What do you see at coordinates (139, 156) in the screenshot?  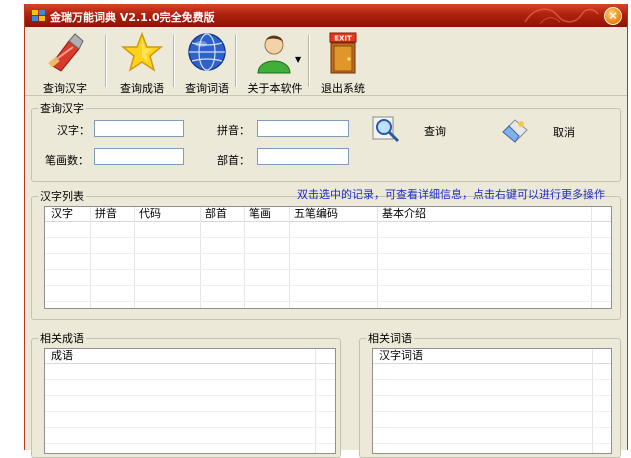 I see `strokes-input` at bounding box center [139, 156].